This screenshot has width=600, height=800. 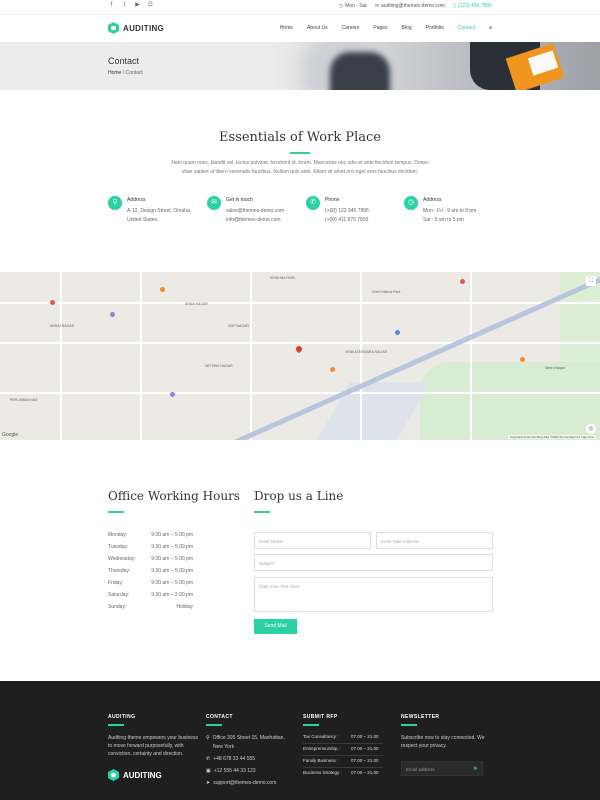 I want to click on contact-item-line1: Mon - Fri : 9 am to 9 pm, so click(x=450, y=211).